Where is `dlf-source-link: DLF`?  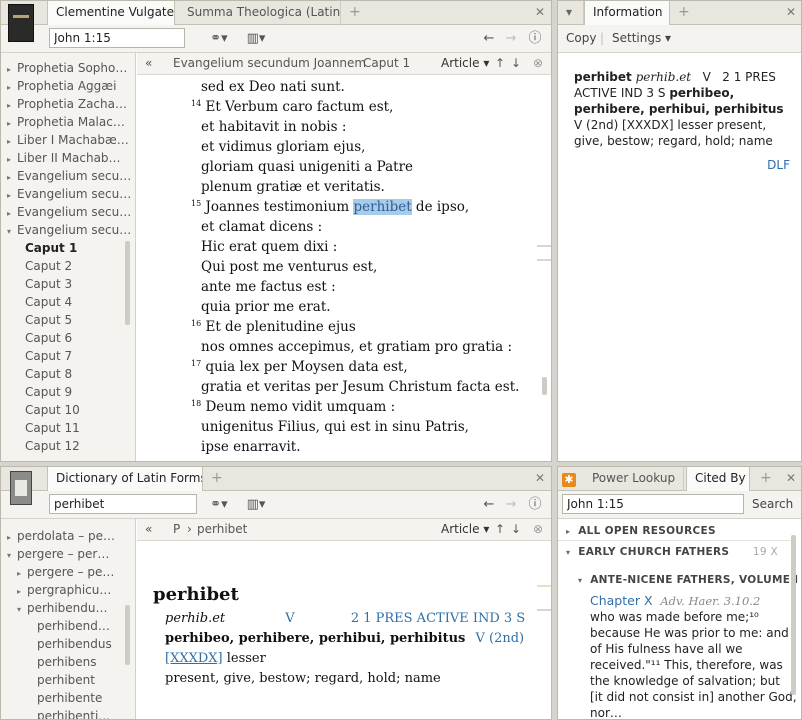
dlf-source-link: DLF is located at coordinates (778, 165).